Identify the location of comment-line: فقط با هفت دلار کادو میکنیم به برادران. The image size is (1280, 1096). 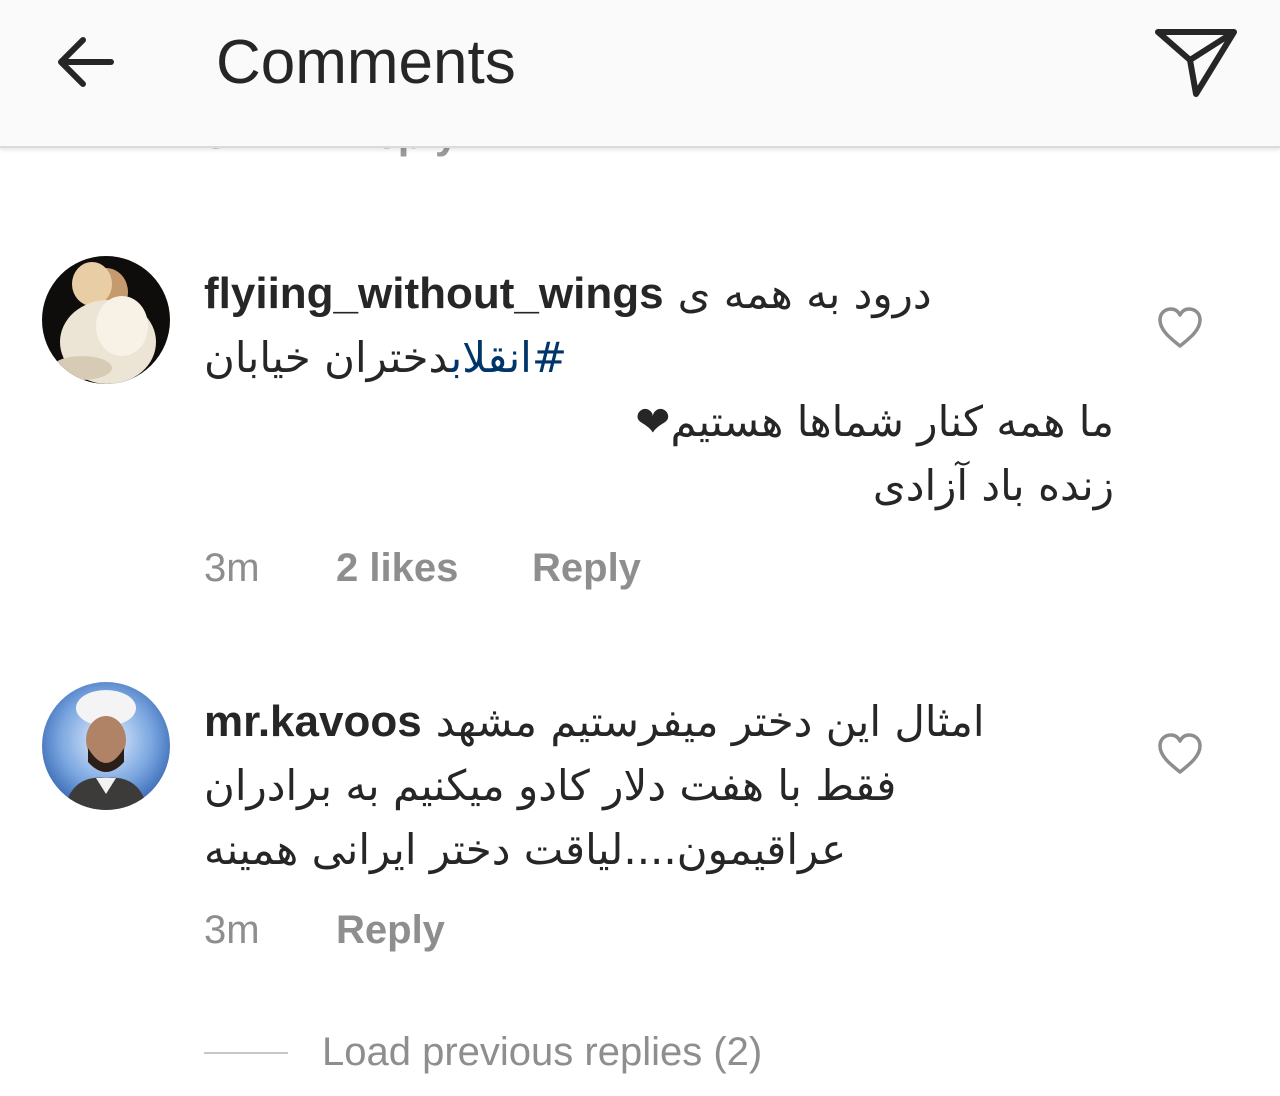
(550, 785).